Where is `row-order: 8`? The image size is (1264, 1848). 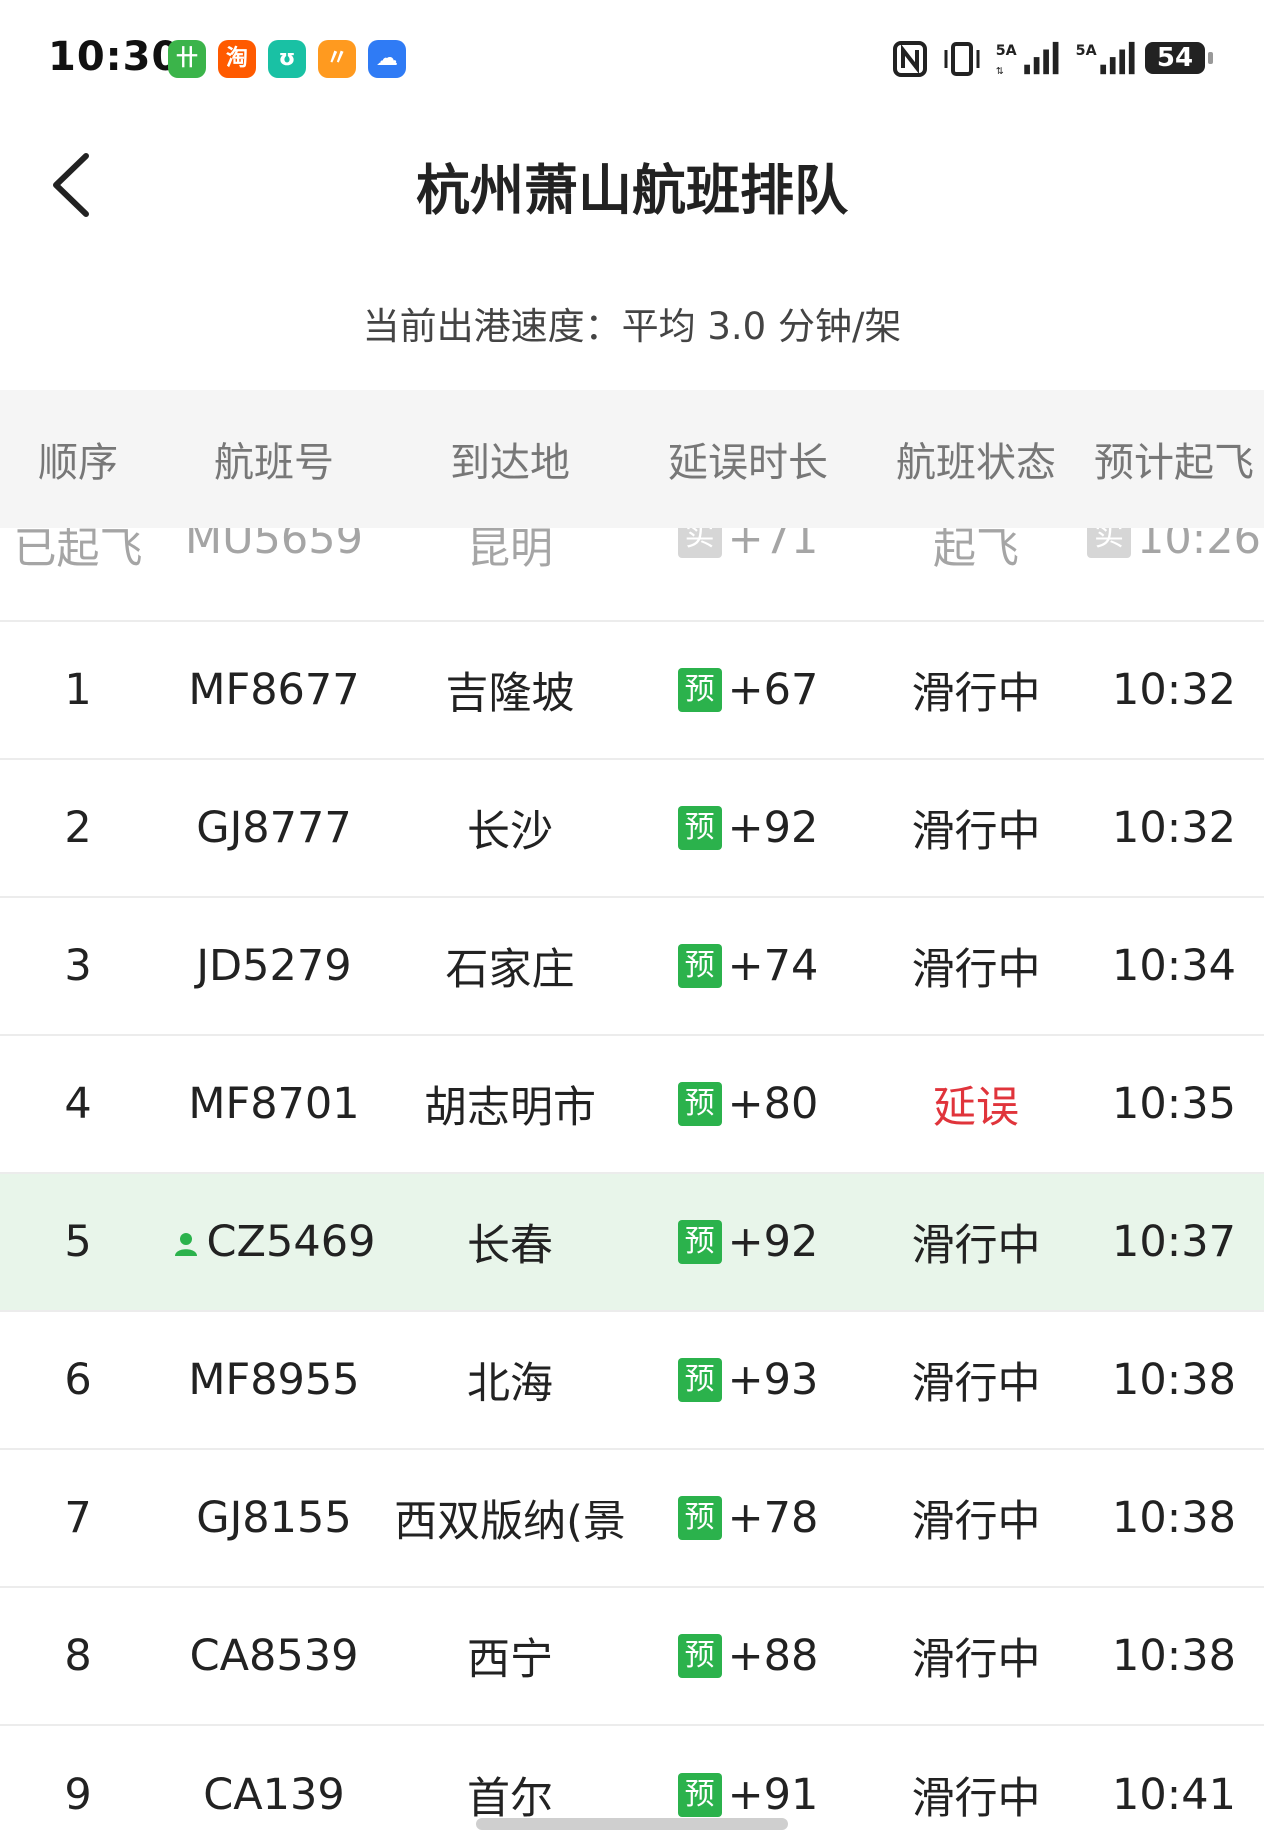
row-order: 8 is located at coordinates (78, 1656).